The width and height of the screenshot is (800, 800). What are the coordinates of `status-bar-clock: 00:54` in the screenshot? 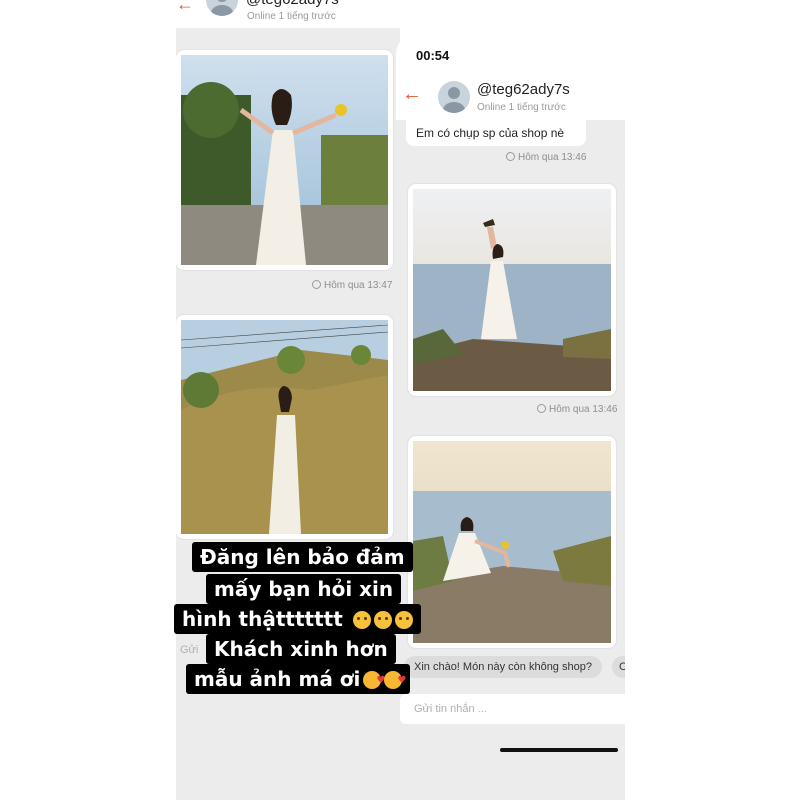 It's located at (433, 55).